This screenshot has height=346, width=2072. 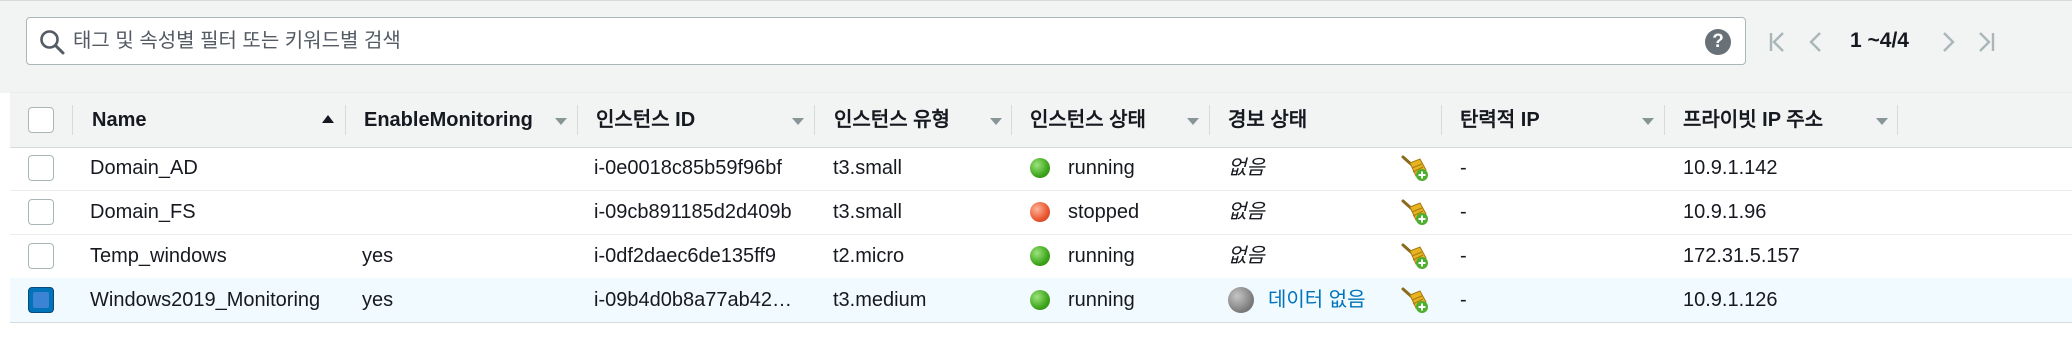 I want to click on private-ip: 10.9.1.126, so click(x=1730, y=300).